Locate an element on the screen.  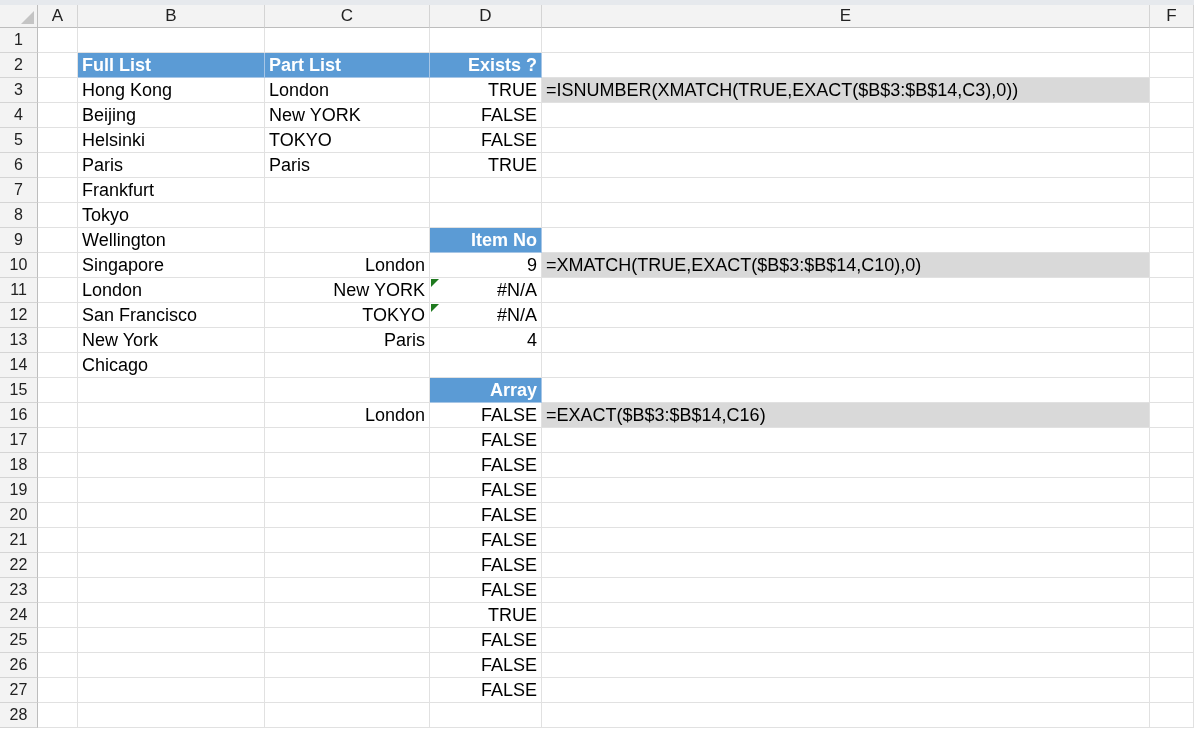
table-cell: Wellington is located at coordinates (171, 240).